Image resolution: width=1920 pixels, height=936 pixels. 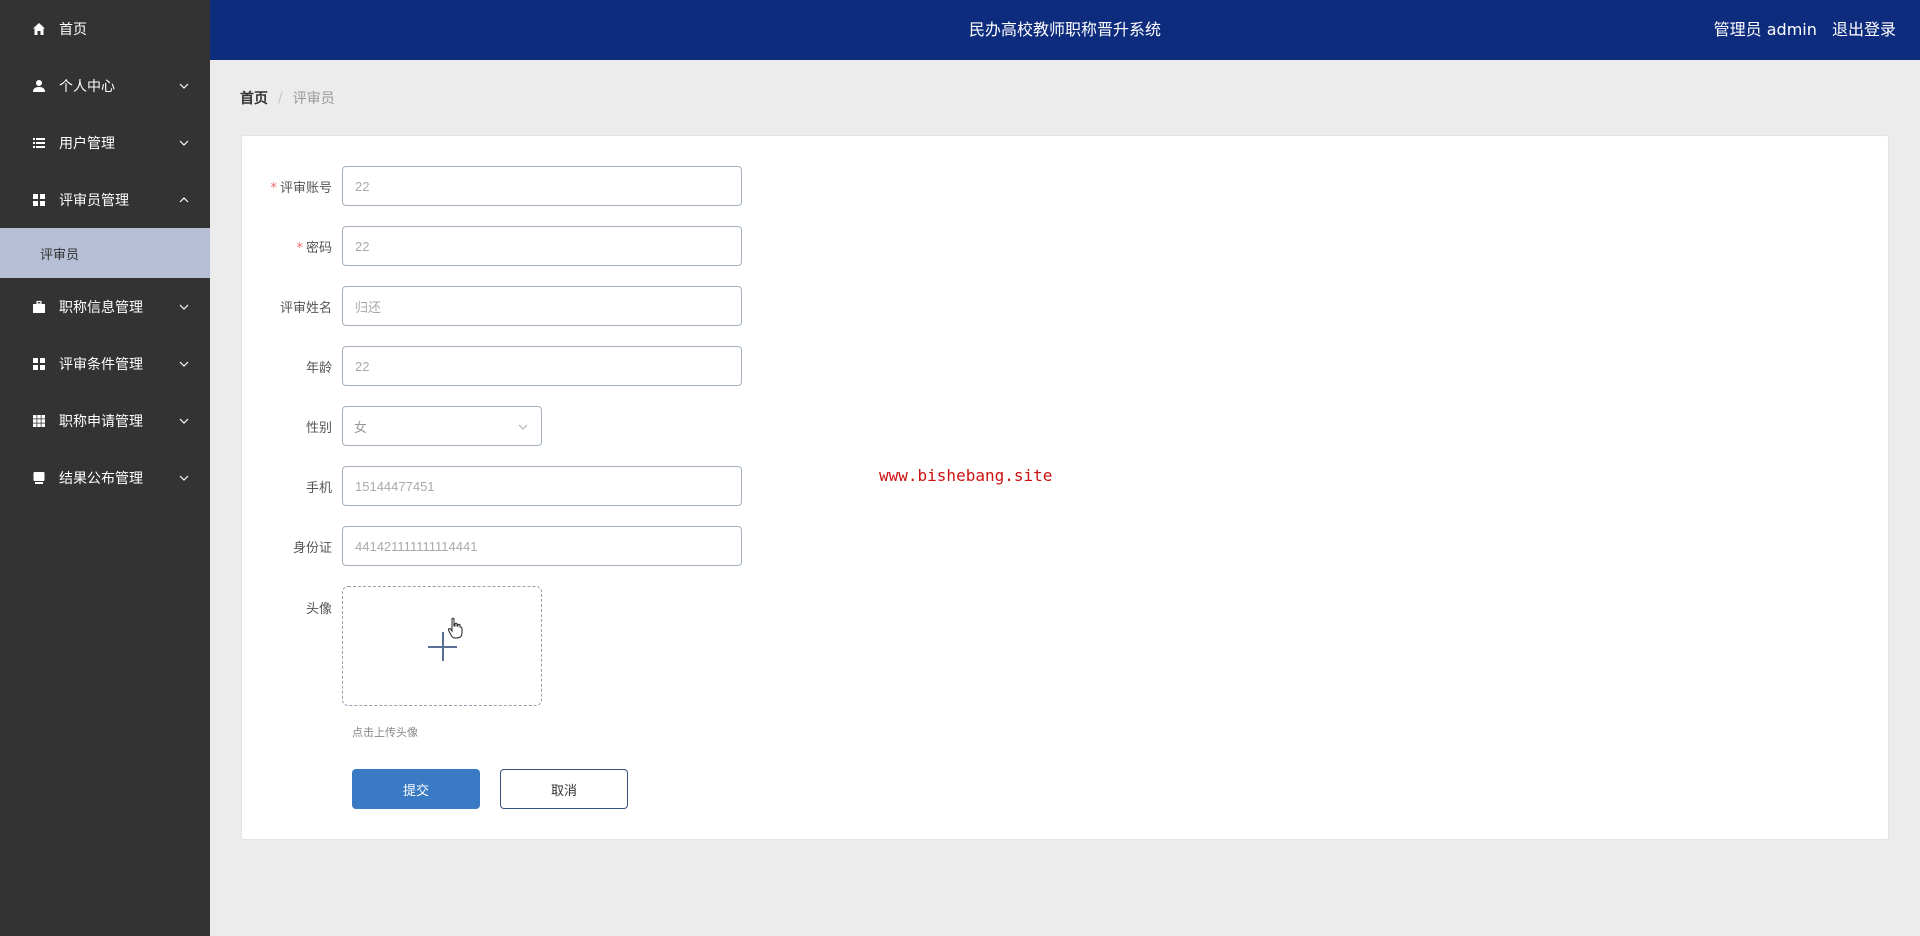 I want to click on sidebar-item-label: 职称信息管理, so click(x=101, y=307).